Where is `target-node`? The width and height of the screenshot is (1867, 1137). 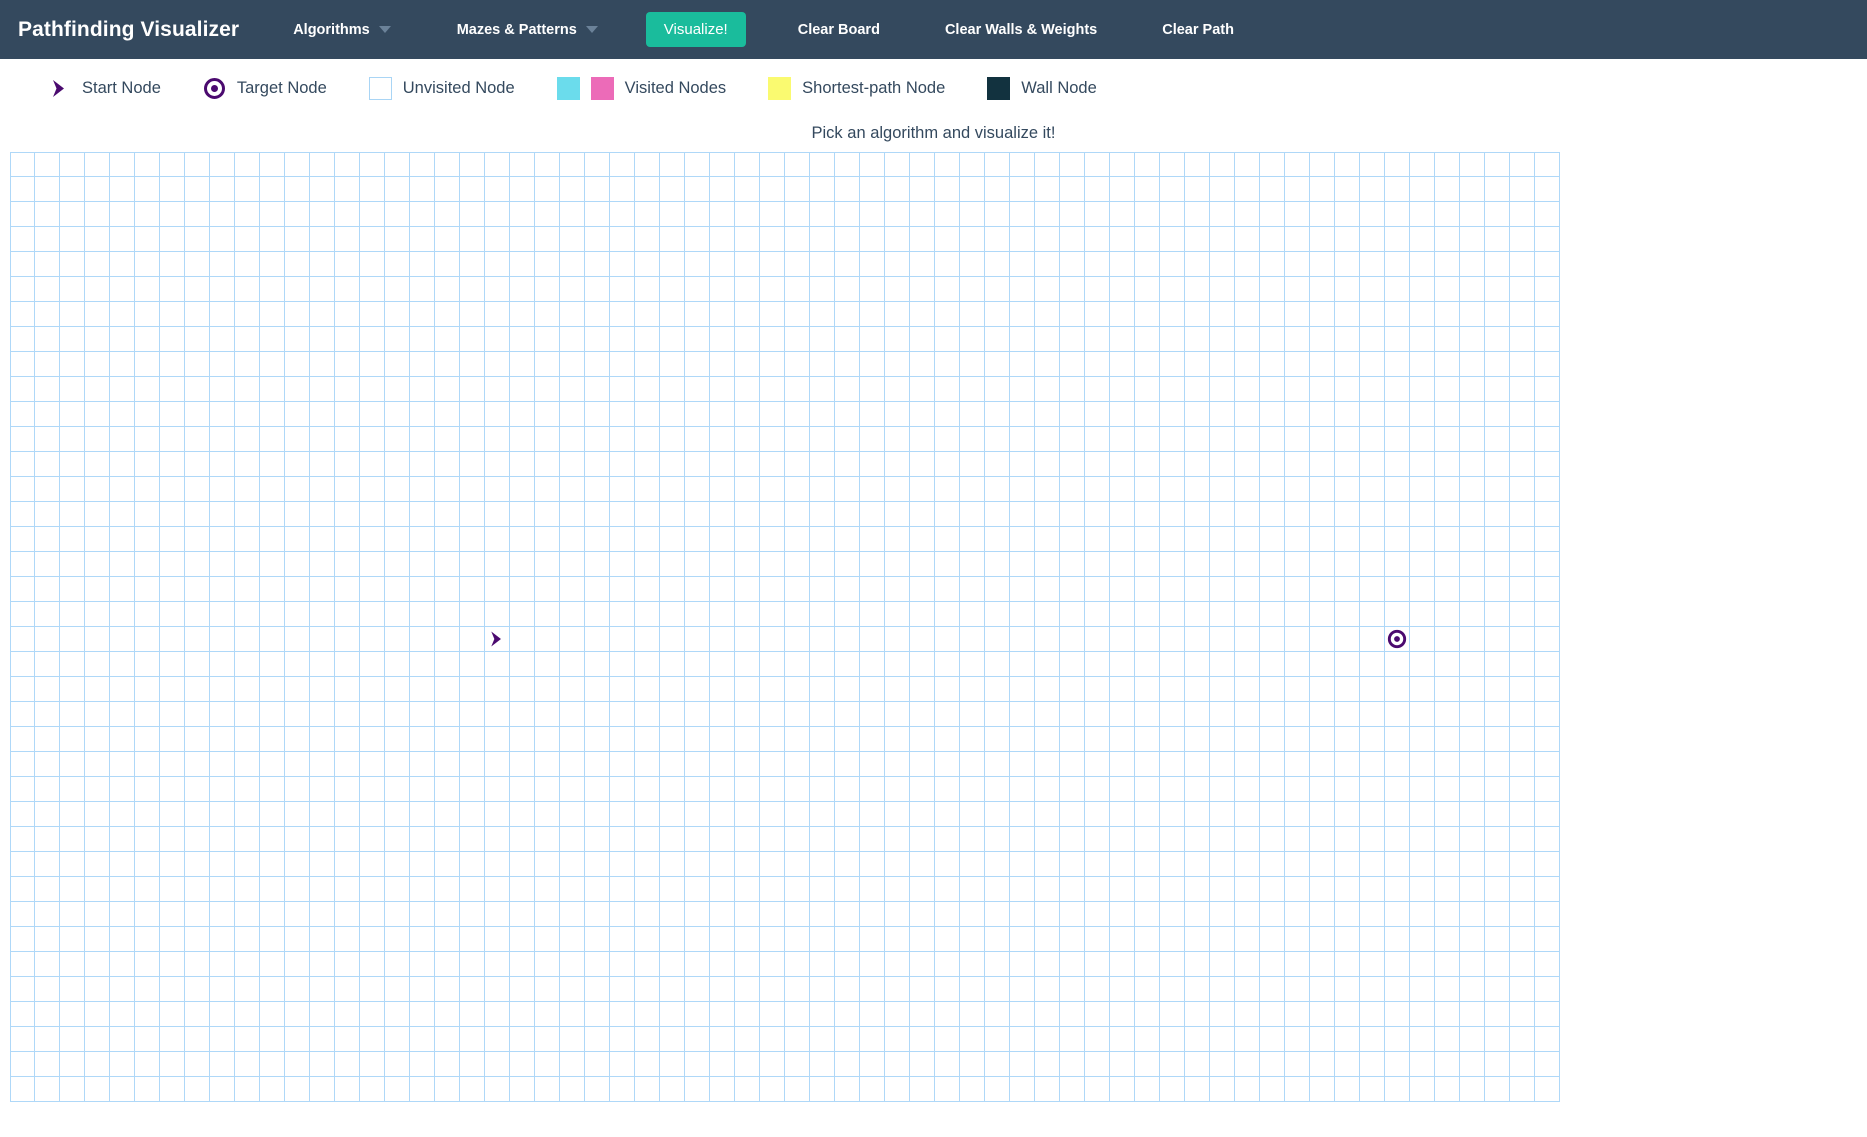
target-node is located at coordinates (1397, 639).